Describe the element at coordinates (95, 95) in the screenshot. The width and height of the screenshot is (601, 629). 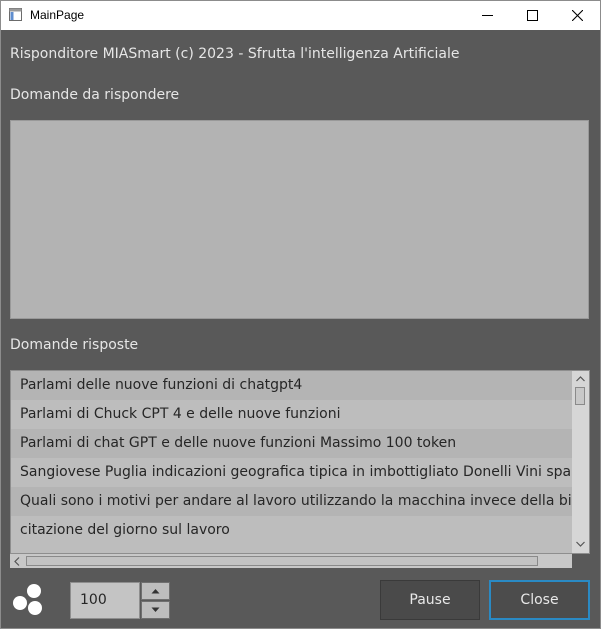
I see `pending-questions-label: Domande da rispondere` at that location.